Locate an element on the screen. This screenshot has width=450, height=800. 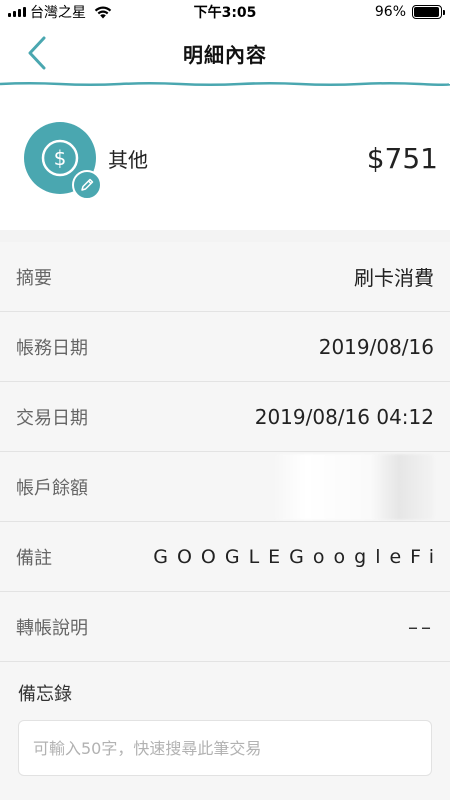
photo-label: 照片 is located at coordinates (225, 798).